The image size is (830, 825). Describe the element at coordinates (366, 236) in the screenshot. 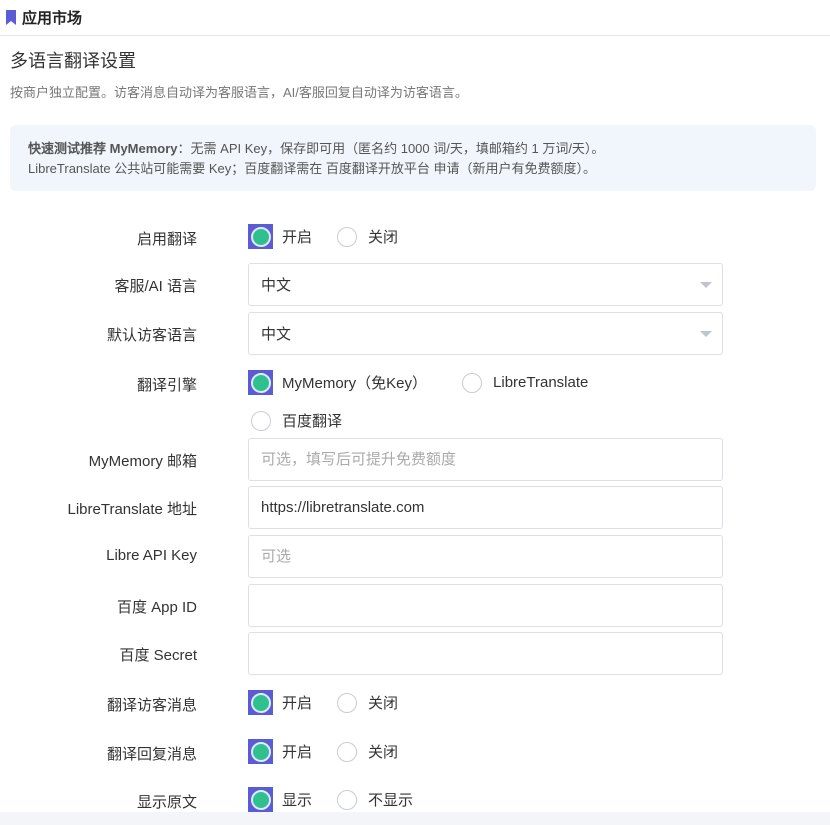

I see `enable-off-radio: 关闭` at that location.